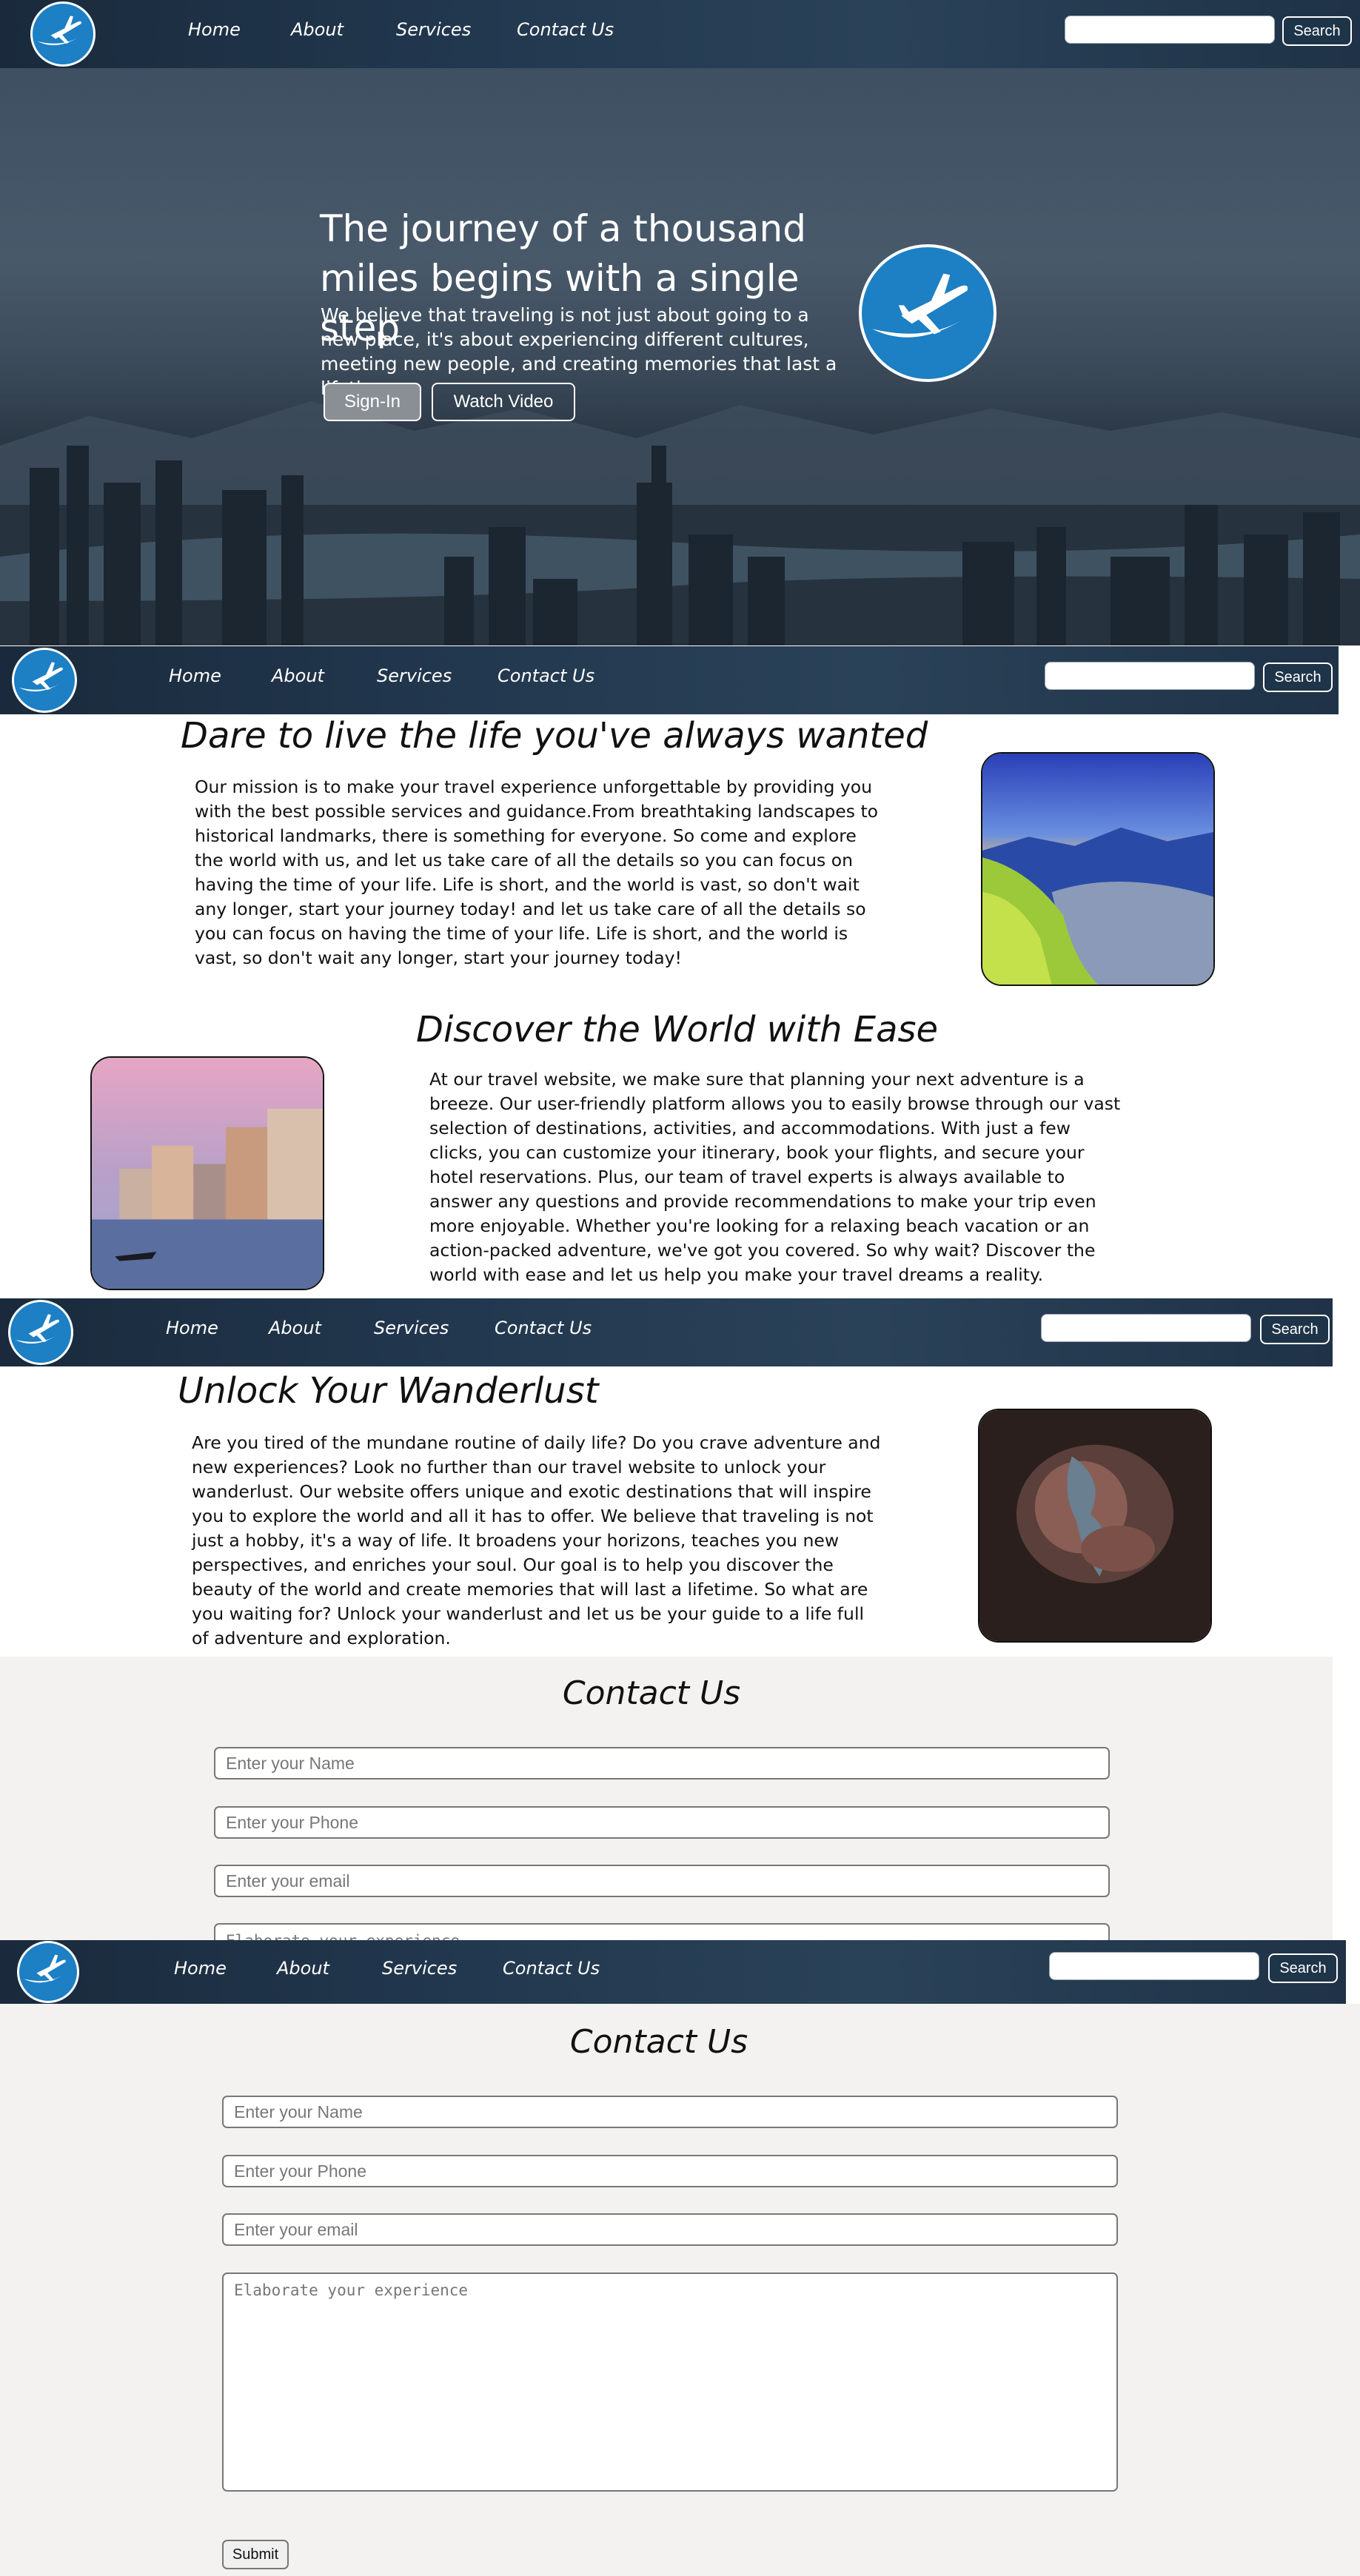 This screenshot has width=1360, height=2576. Describe the element at coordinates (503, 402) in the screenshot. I see `watch-video-button: Watch Video` at that location.